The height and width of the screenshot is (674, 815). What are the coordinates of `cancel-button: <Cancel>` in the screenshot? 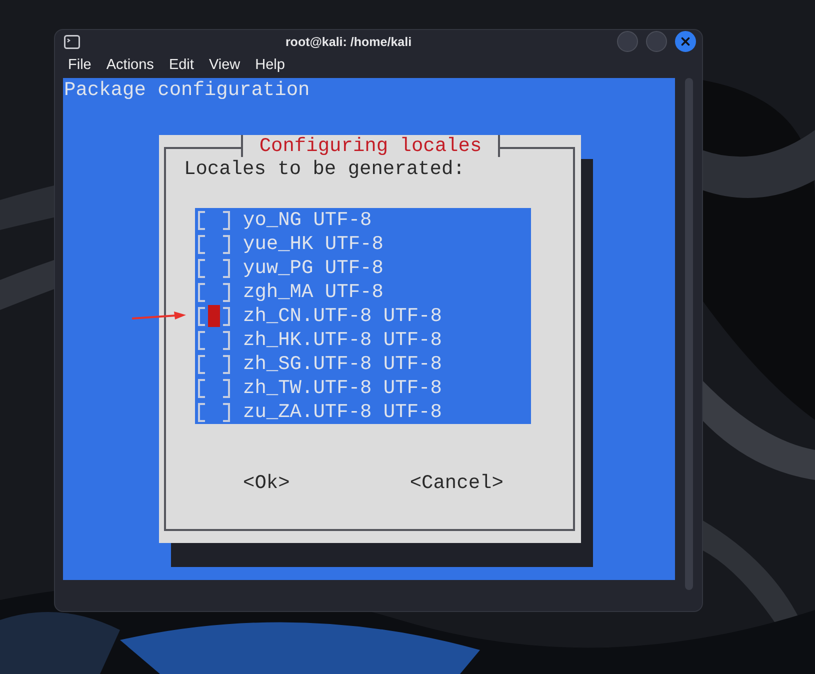 It's located at (457, 483).